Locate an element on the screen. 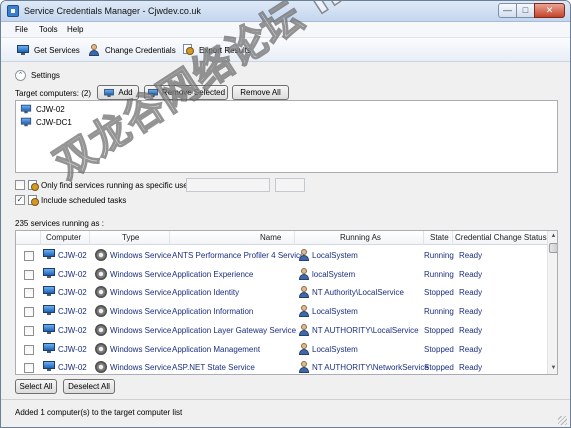  services-summary: 235 services running as : is located at coordinates (59, 223).